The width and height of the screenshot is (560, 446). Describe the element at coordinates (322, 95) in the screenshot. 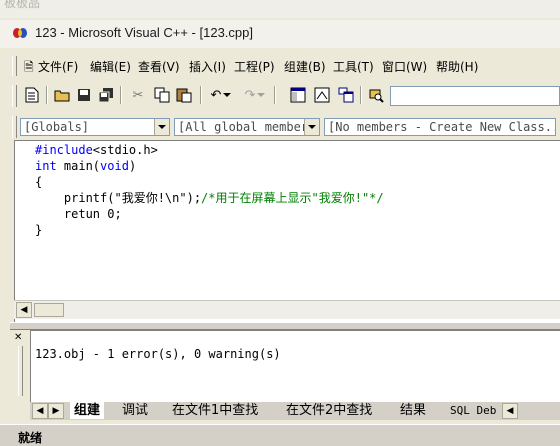

I see `output-window-icon` at that location.